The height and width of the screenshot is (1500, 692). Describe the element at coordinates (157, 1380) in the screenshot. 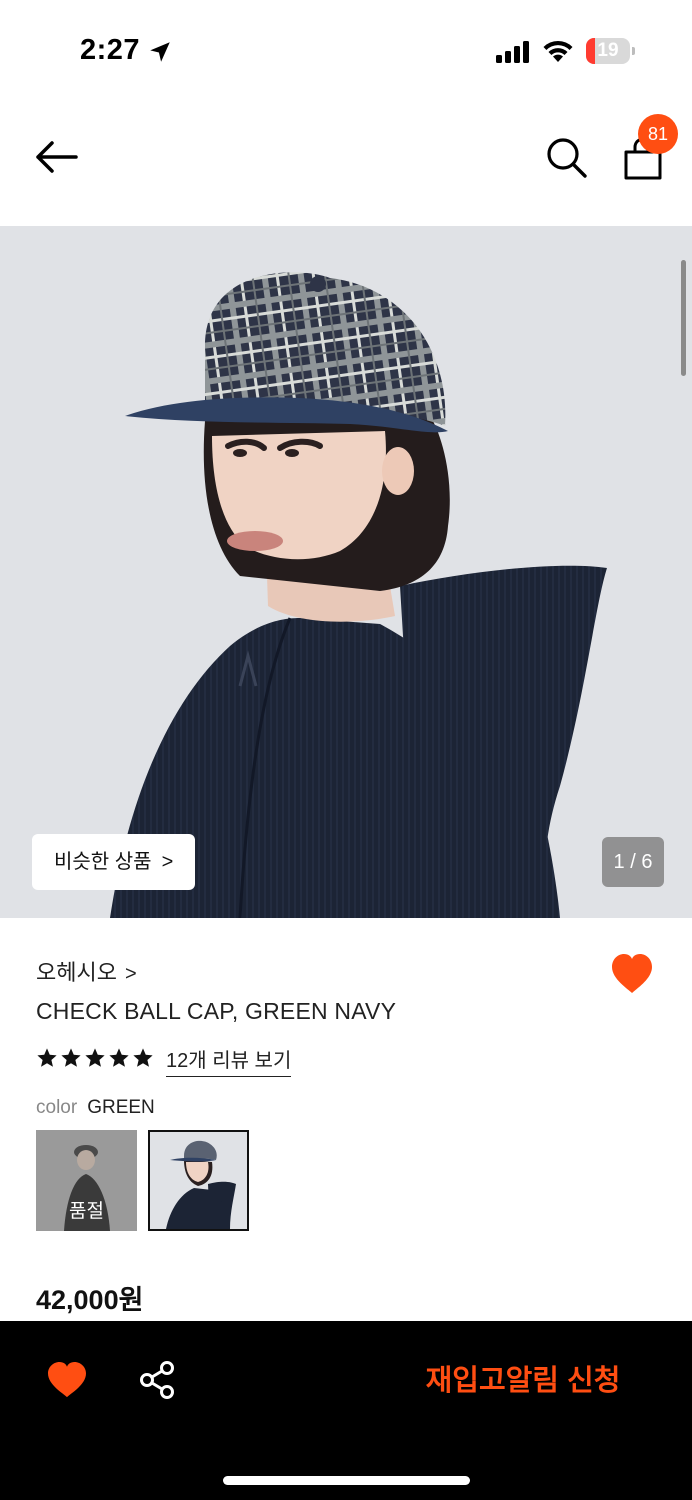

I see `share-icon` at that location.